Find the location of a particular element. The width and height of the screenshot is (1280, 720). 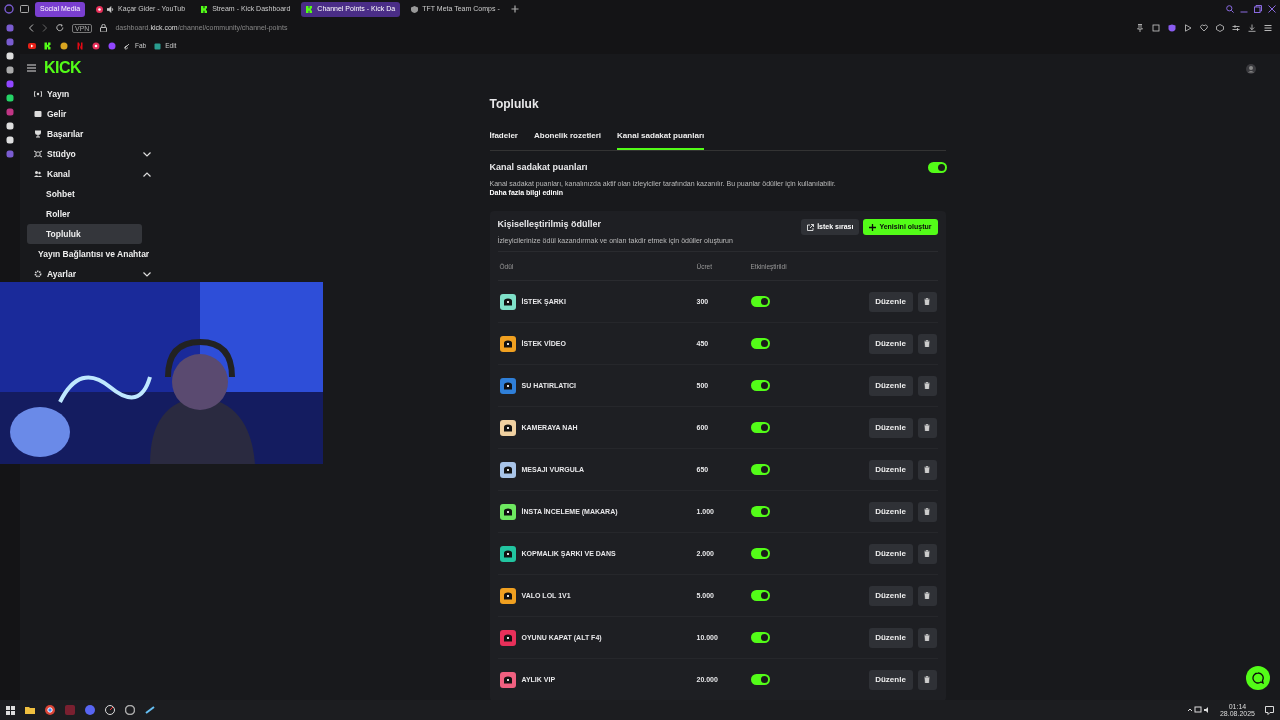

sidebar-item: Başarılar is located at coordinates (88, 134).